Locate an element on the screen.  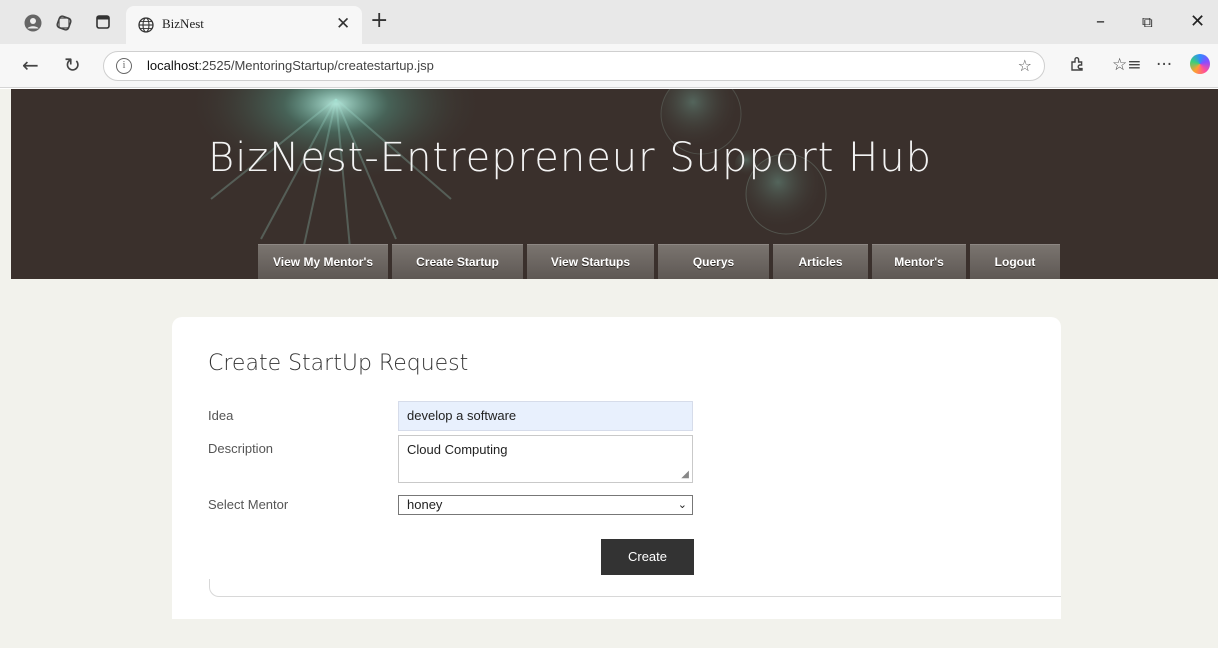
favorite-star-icon: ☆ is located at coordinates (1025, 65).